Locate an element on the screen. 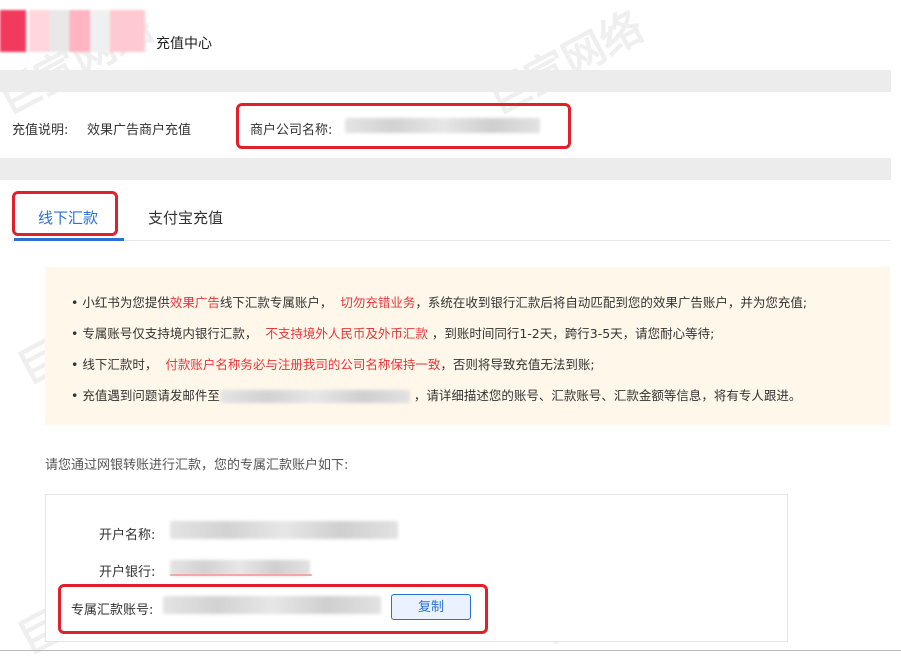 The width and height of the screenshot is (901, 667). copy-button: 复制 is located at coordinates (431, 607).